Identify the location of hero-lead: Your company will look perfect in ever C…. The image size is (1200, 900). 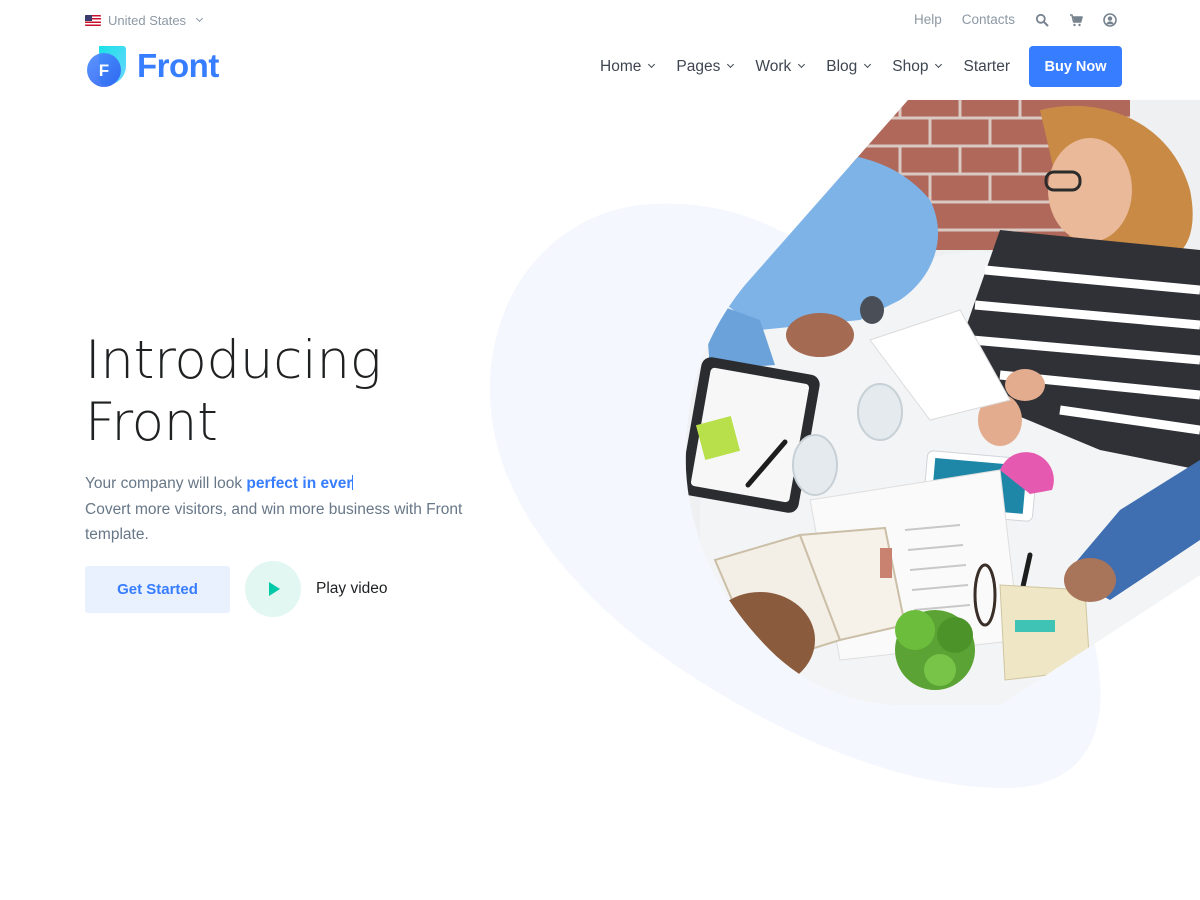
(295, 509).